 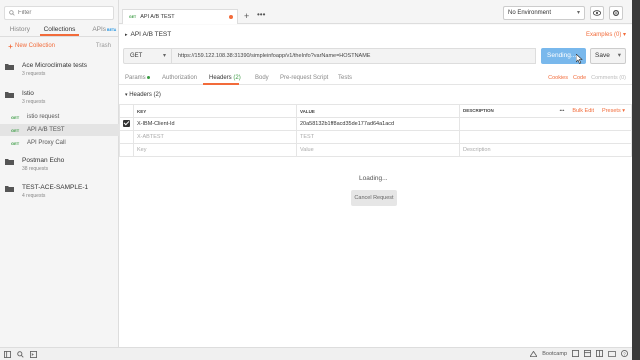 What do you see at coordinates (558, 78) in the screenshot?
I see `cookies-link: Cookies` at bounding box center [558, 78].